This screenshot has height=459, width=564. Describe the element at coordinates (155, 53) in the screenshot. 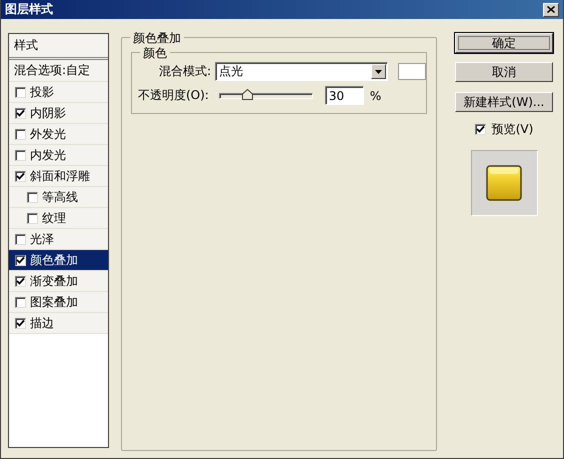

I see `group-title: 颜色` at that location.